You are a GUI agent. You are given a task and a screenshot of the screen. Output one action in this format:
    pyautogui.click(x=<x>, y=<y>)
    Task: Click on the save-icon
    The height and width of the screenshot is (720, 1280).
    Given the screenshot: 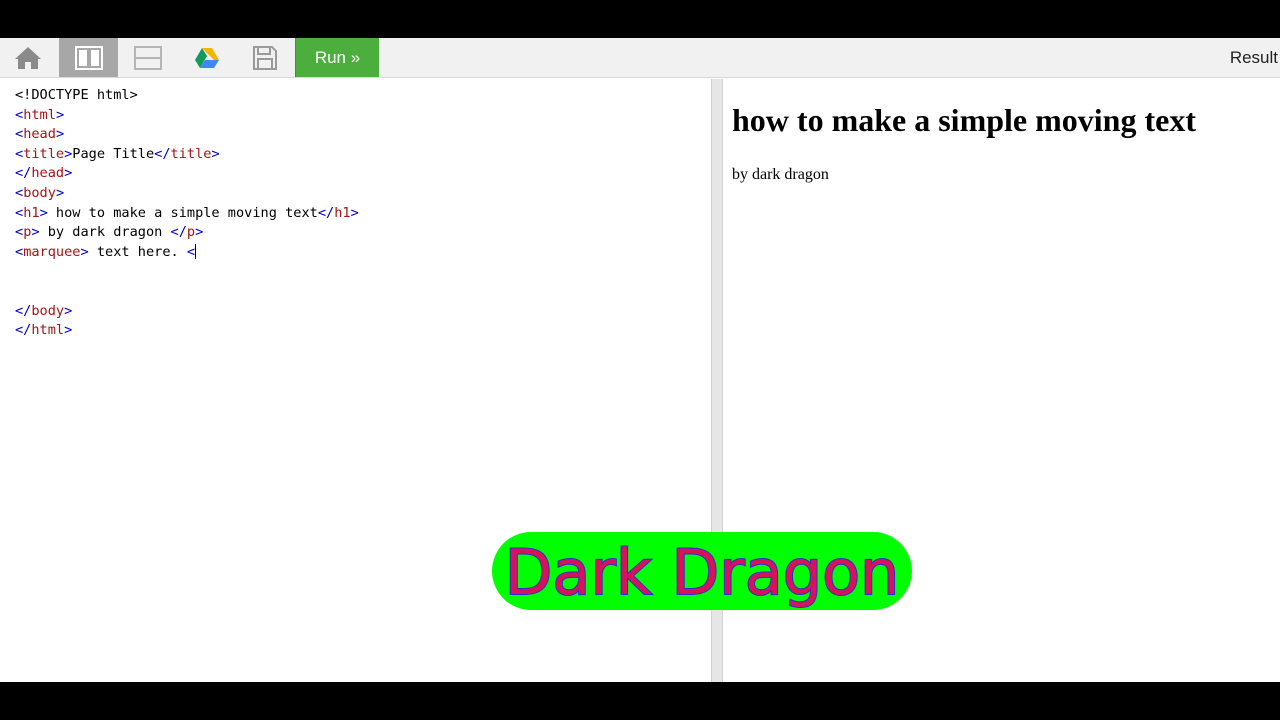 What is the action you would take?
    pyautogui.click(x=265, y=57)
    